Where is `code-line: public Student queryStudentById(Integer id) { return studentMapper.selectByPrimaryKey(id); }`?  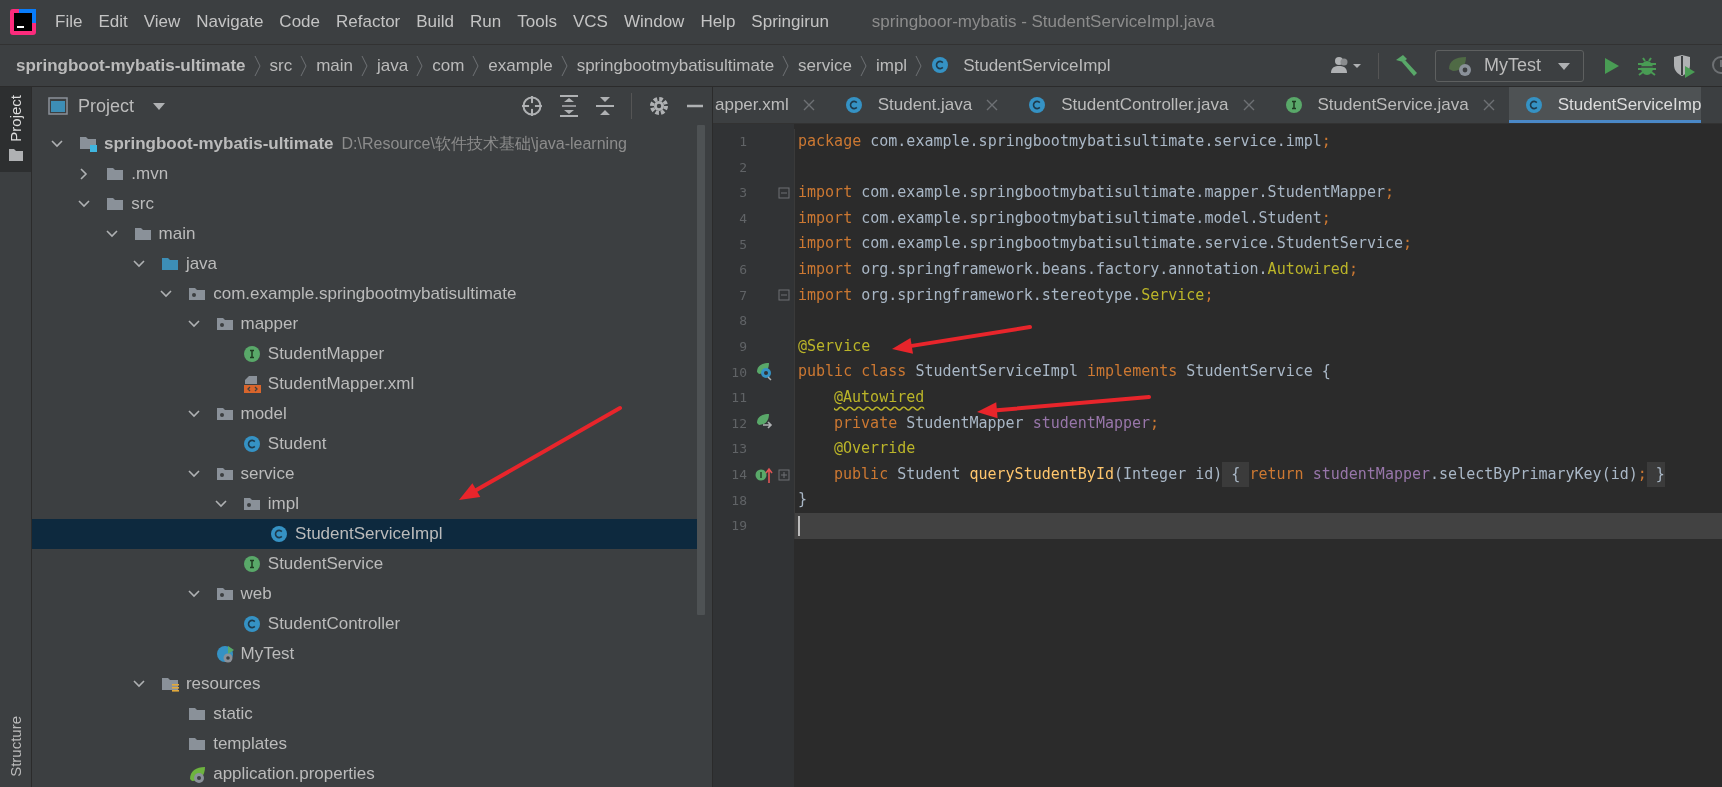 code-line: public Student queryStudentById(Integer id) { return studentMapper.selectByPrimaryKey(id); } is located at coordinates (1258, 474).